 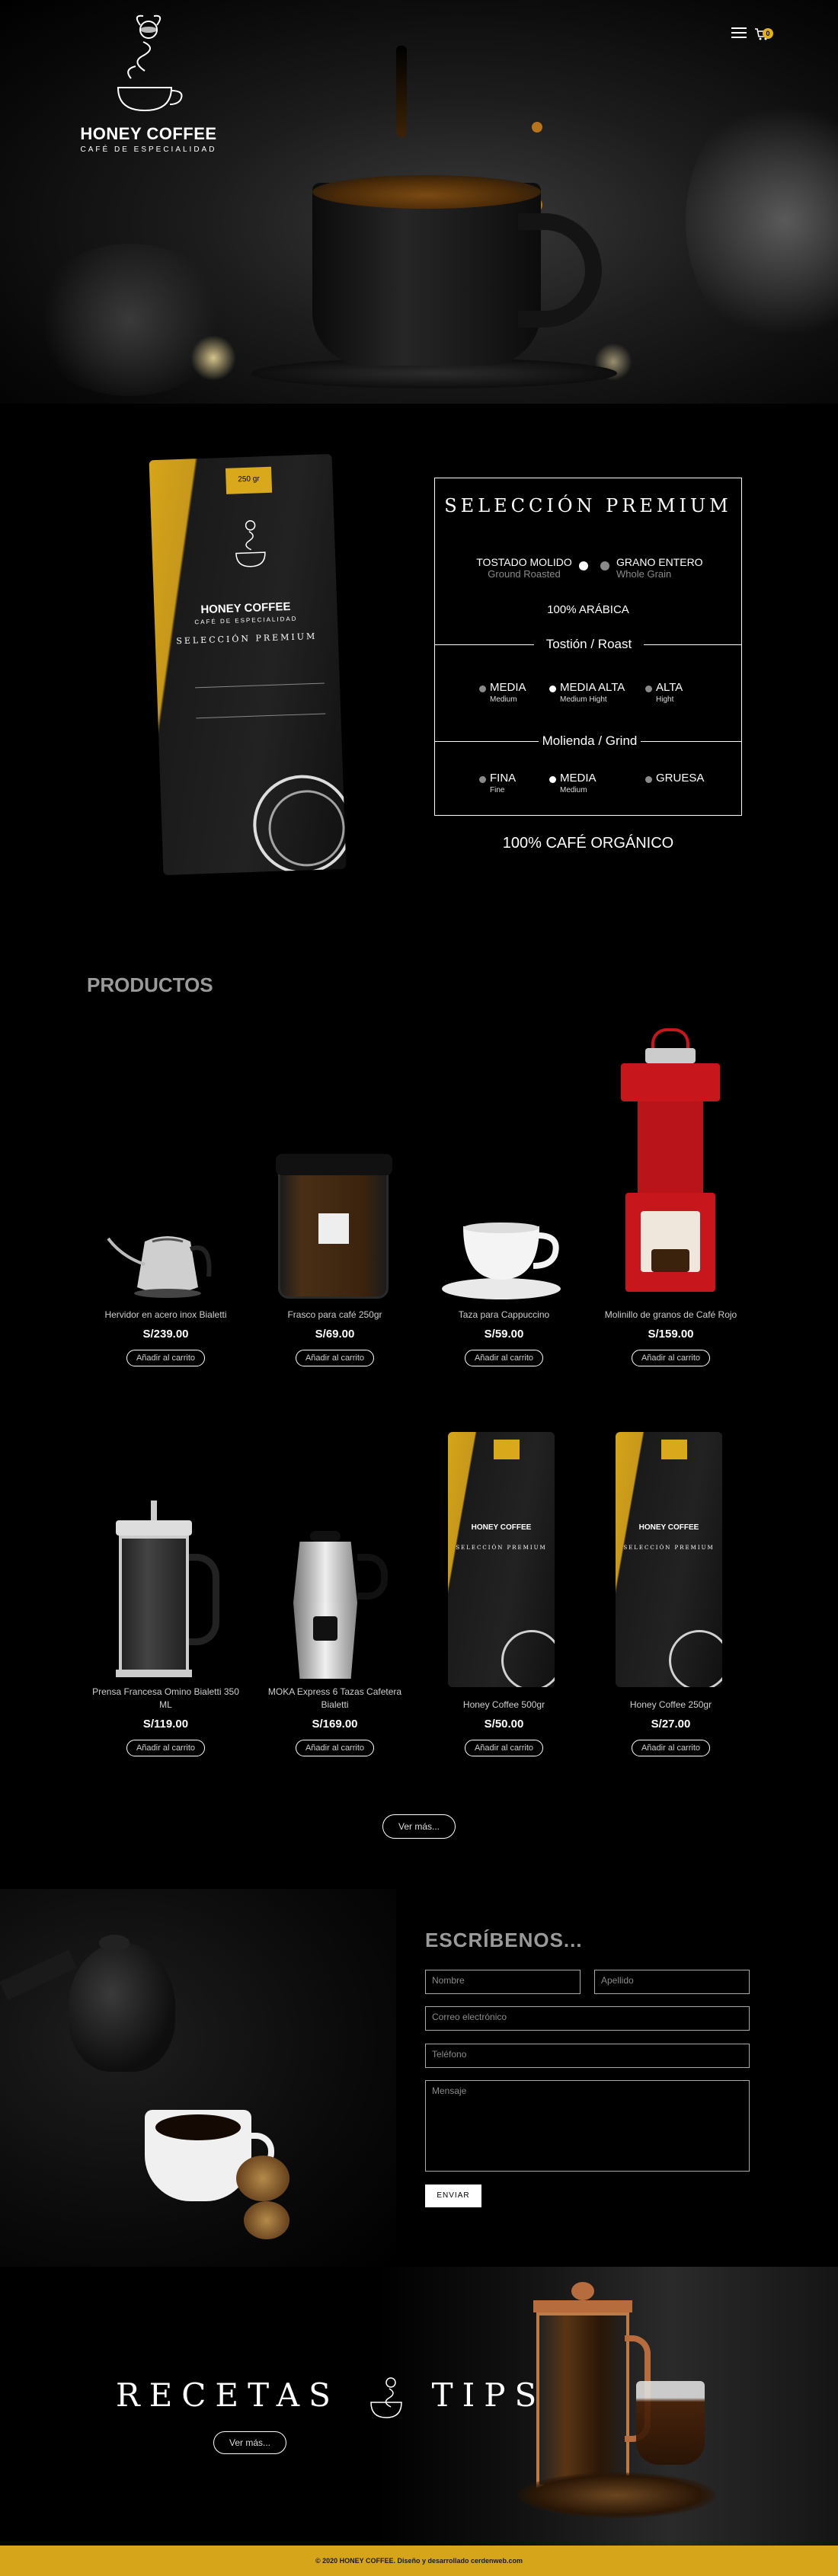 I want to click on cappuccino-cup-product-image, so click(x=501, y=1260).